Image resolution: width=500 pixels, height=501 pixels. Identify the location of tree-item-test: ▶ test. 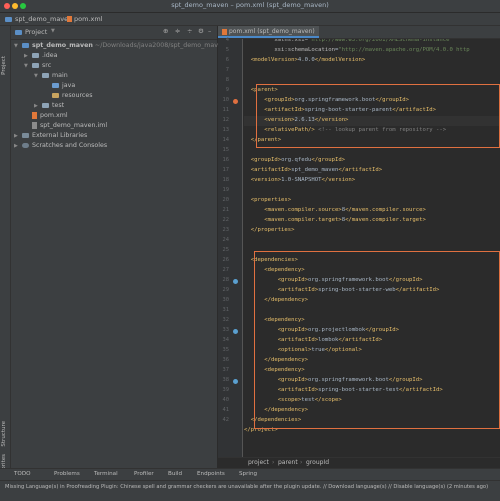
(49, 106).